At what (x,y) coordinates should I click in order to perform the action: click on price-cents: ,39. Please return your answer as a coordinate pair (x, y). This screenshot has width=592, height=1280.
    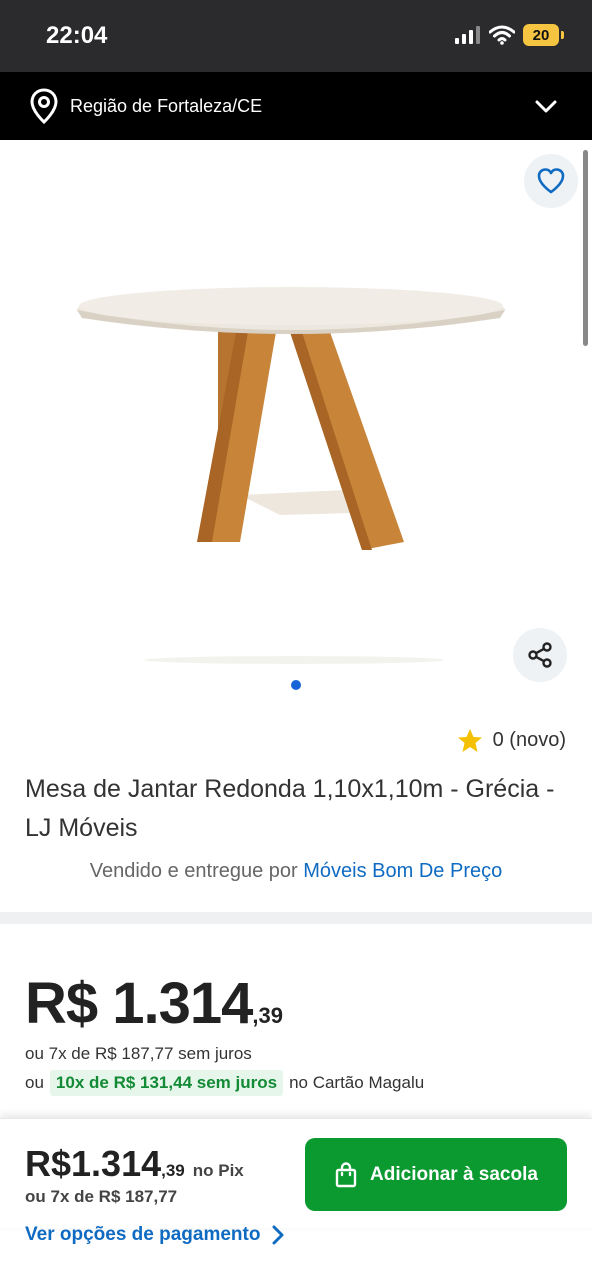
    Looking at the image, I should click on (267, 1015).